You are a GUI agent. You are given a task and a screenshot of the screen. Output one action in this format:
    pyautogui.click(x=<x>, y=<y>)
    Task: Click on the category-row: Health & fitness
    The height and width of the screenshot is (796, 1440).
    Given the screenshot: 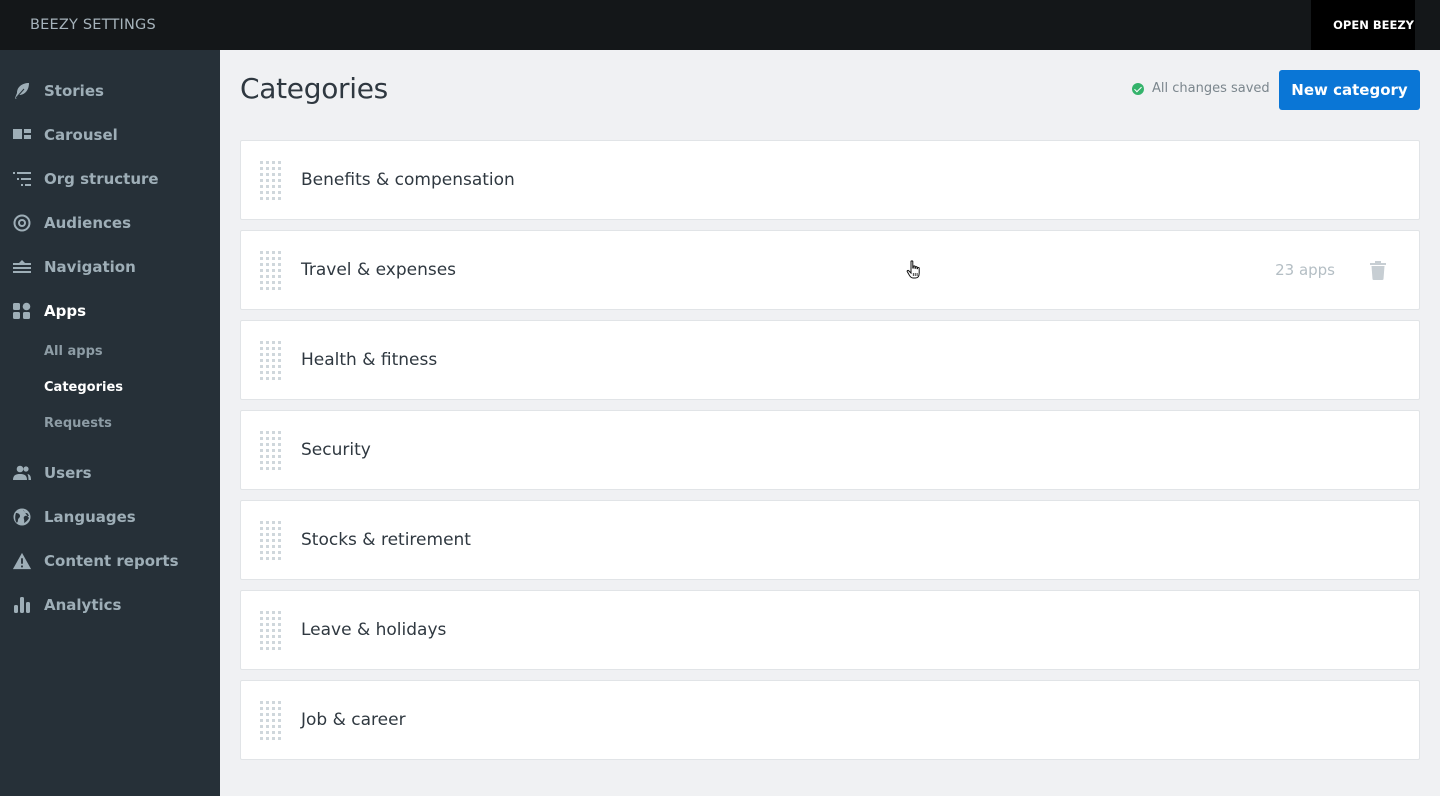 What is the action you would take?
    pyautogui.click(x=830, y=360)
    